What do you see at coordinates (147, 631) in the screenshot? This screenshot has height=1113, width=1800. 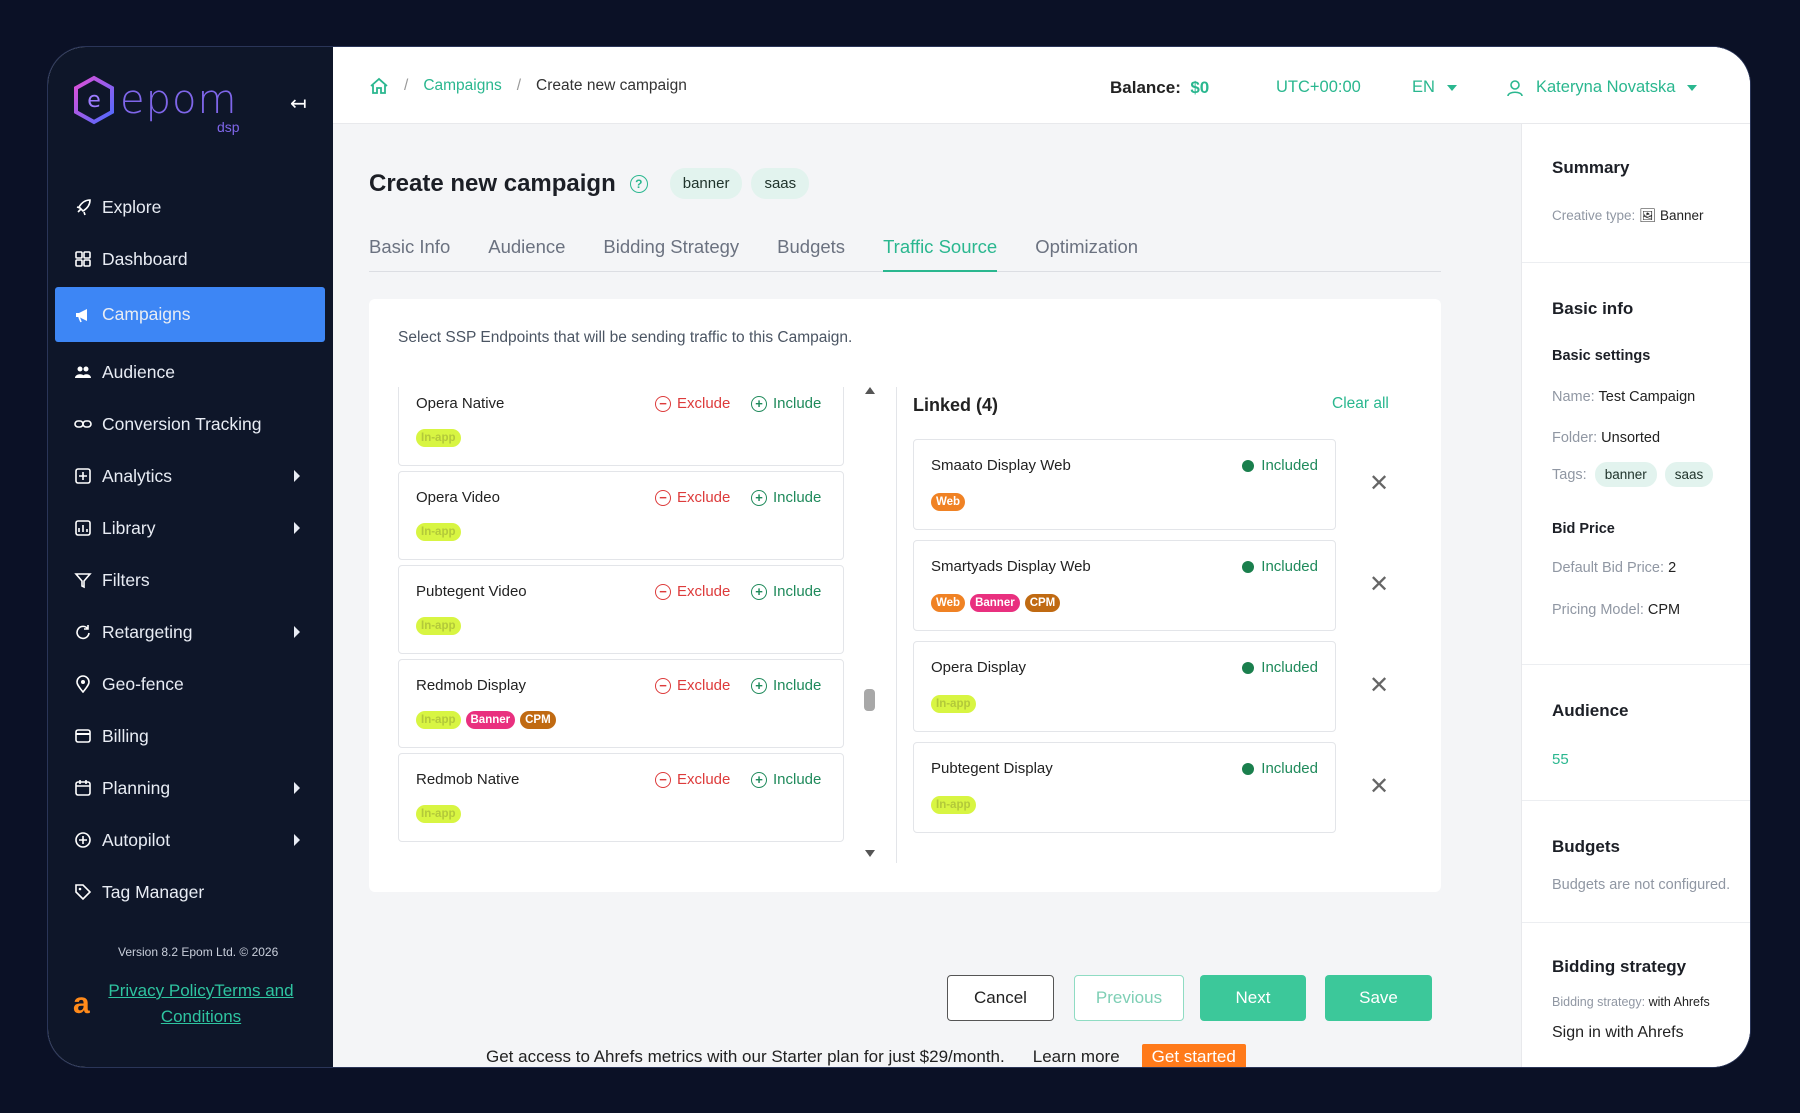 I see `sidebar-item-label: Retargeting` at bounding box center [147, 631].